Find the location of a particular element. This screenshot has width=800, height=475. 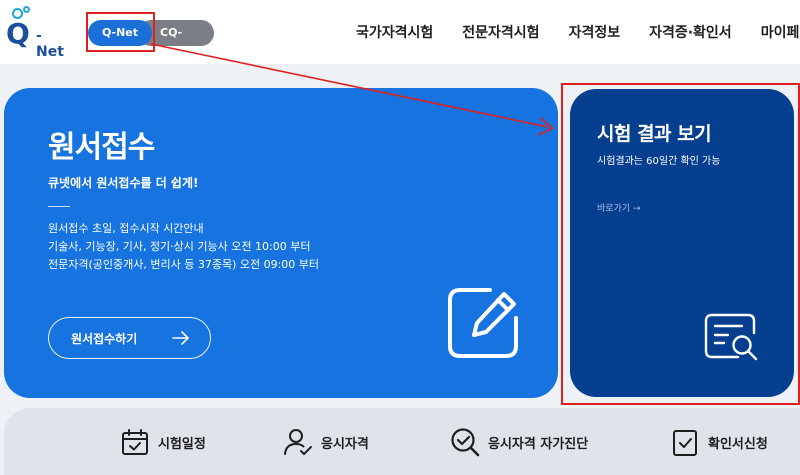

qnet-logo: Q - Net is located at coordinates (38, 33).